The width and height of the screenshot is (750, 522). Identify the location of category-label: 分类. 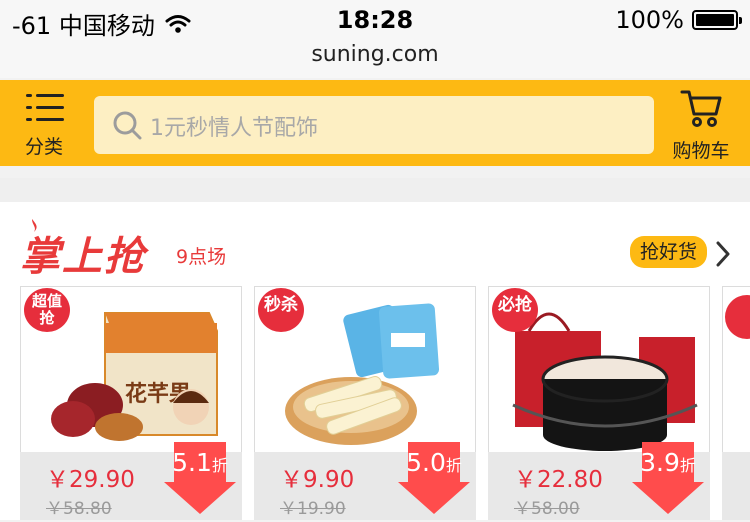
(43, 147).